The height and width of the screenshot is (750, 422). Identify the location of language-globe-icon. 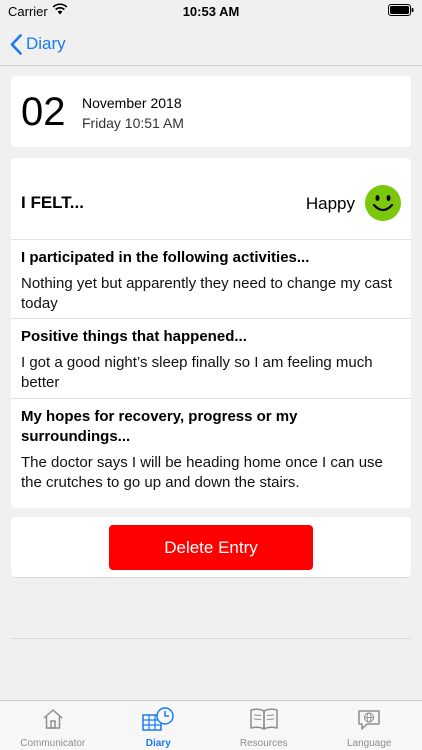
(369, 720).